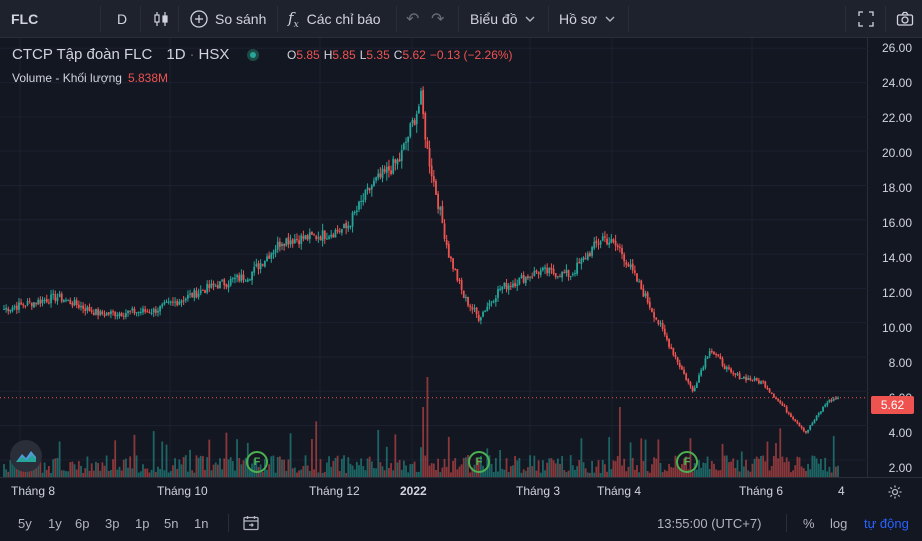 The height and width of the screenshot is (541, 922). What do you see at coordinates (437, 19) in the screenshot?
I see `redo-icon: ↷` at bounding box center [437, 19].